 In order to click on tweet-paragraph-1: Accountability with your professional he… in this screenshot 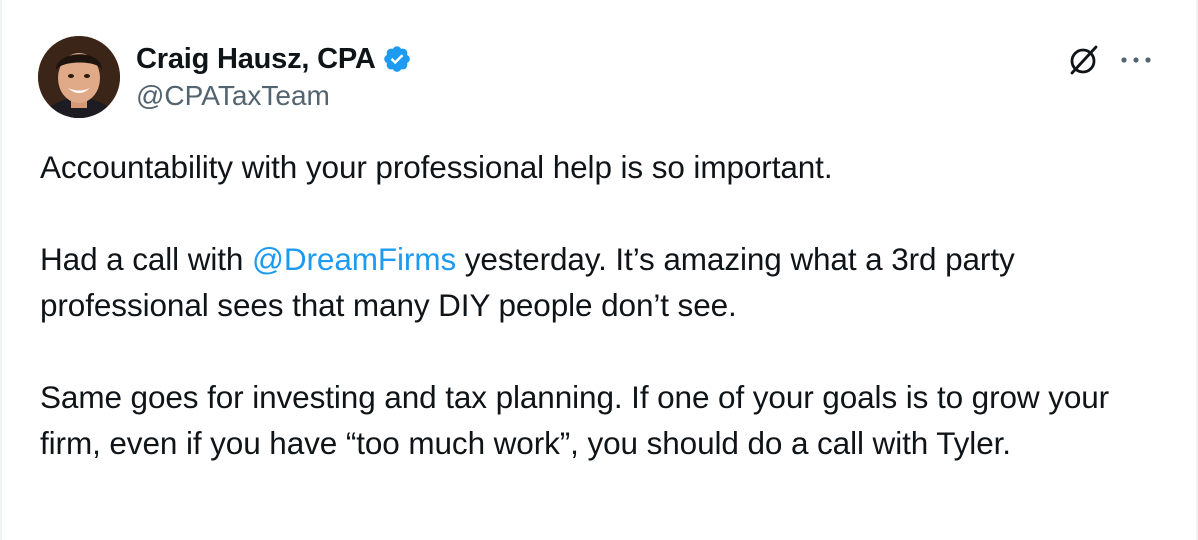, I will do `click(436, 167)`.